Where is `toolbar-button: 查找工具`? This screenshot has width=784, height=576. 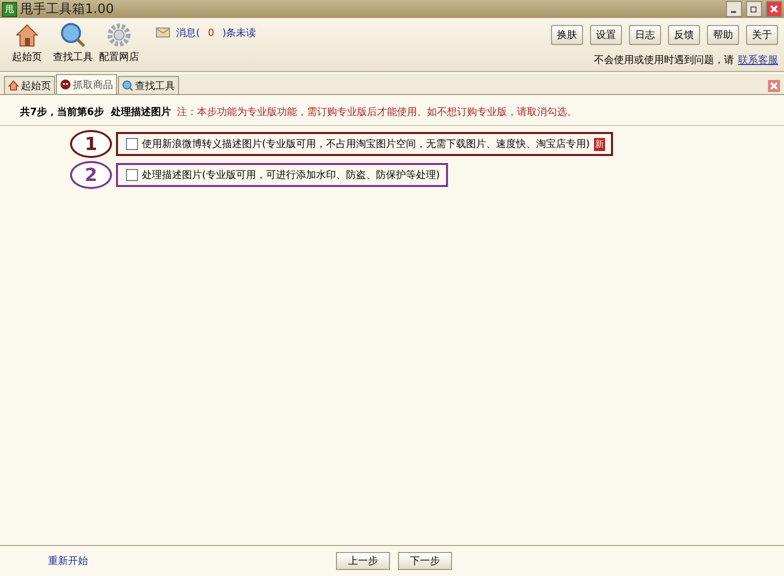
toolbar-button: 查找工具 is located at coordinates (73, 44).